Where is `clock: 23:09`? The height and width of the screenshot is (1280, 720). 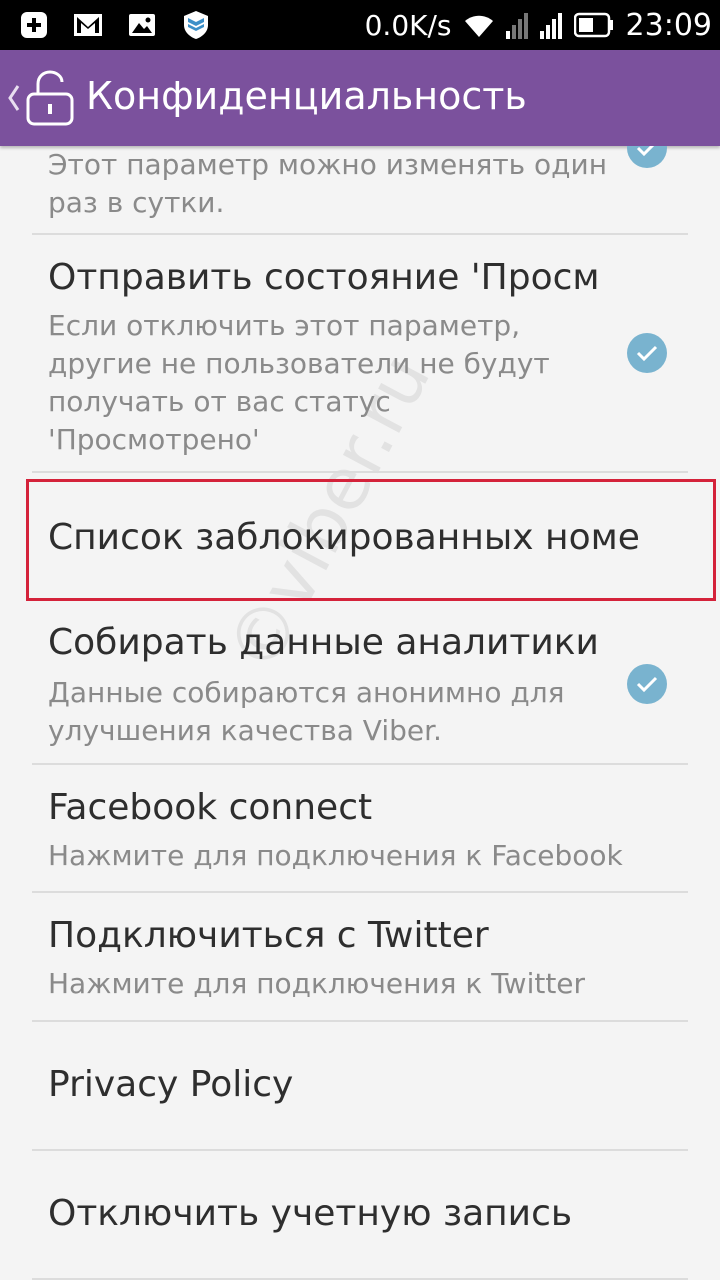 clock: 23:09 is located at coordinates (668, 25).